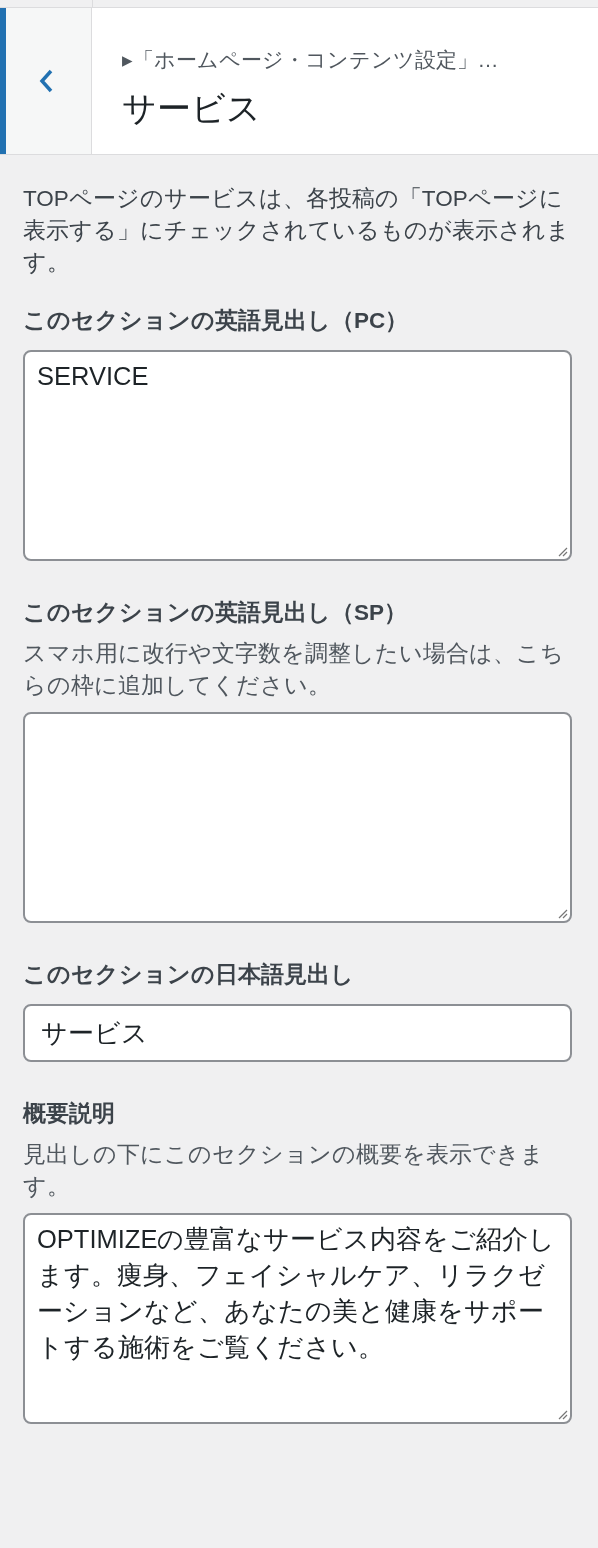 The height and width of the screenshot is (1548, 598). Describe the element at coordinates (297, 231) in the screenshot. I see `intro-text: TOPページのサービスは、各投稿の「TOPページに表示する」にチェックされているものが表示されます。` at that location.